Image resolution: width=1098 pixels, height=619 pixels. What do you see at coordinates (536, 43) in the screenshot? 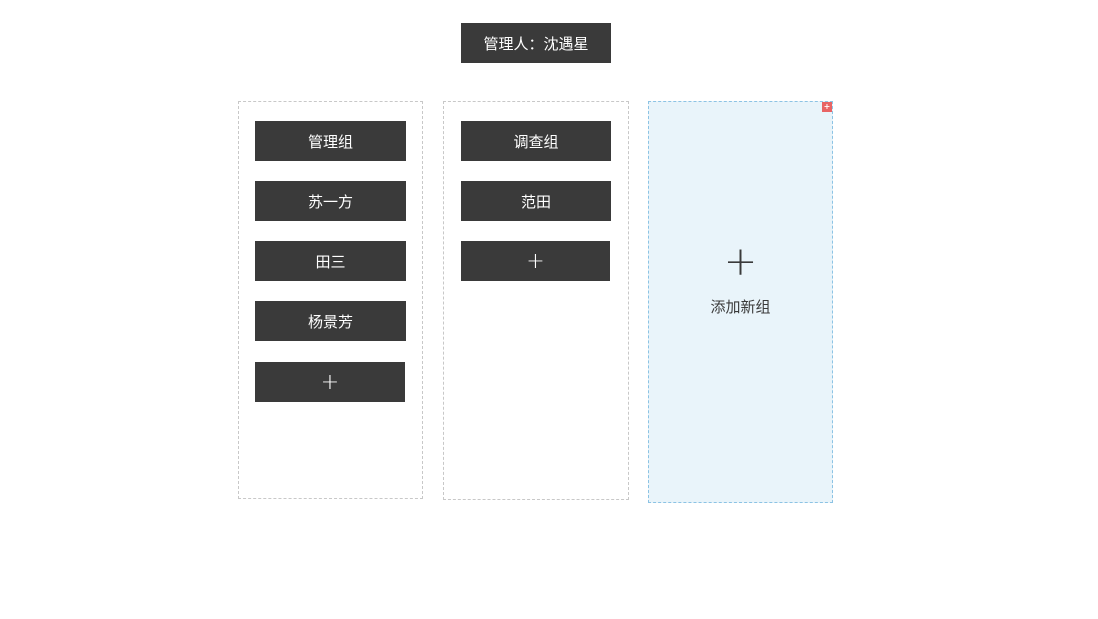
I see `manager-label: 管理人：沈遇星` at bounding box center [536, 43].